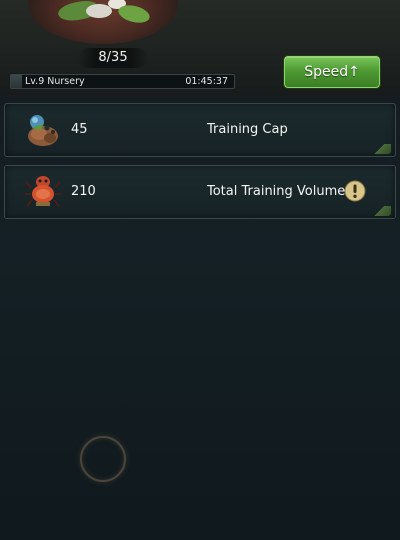 The height and width of the screenshot is (540, 400). I want to click on training-cap-label: Training Cap, so click(247, 129).